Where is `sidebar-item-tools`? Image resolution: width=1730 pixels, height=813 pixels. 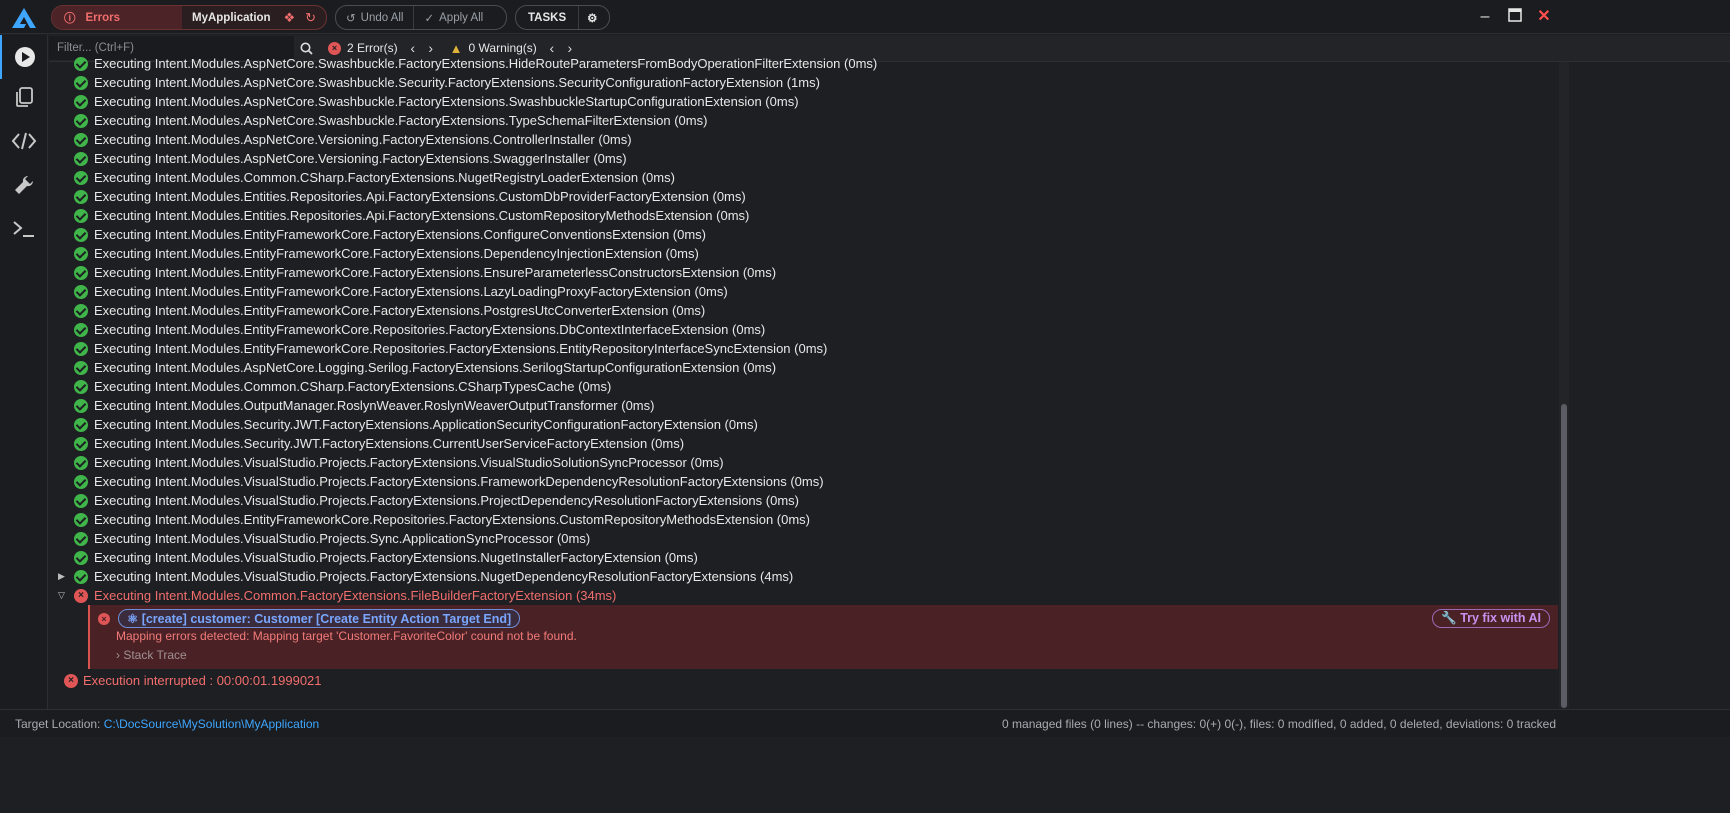 sidebar-item-tools is located at coordinates (24, 185).